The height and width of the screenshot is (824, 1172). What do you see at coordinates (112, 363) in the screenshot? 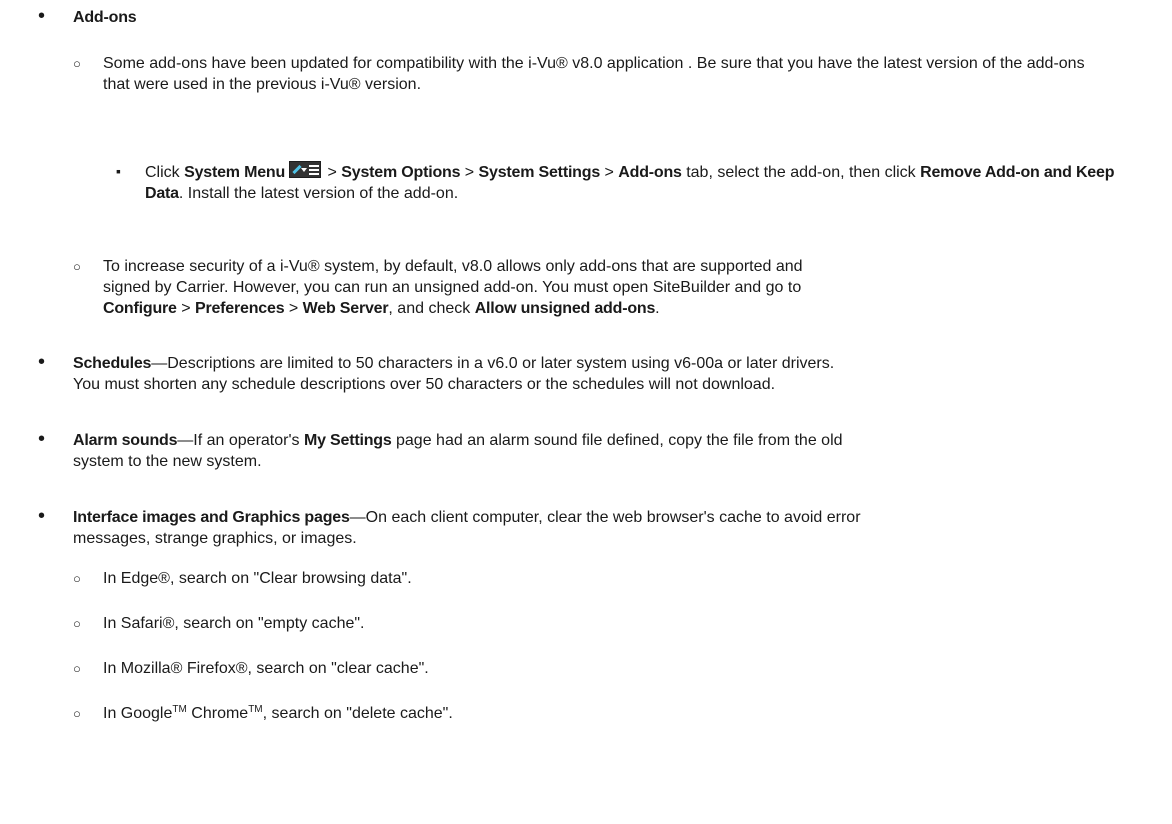
I see `schedules-heading: Schedules` at bounding box center [112, 363].